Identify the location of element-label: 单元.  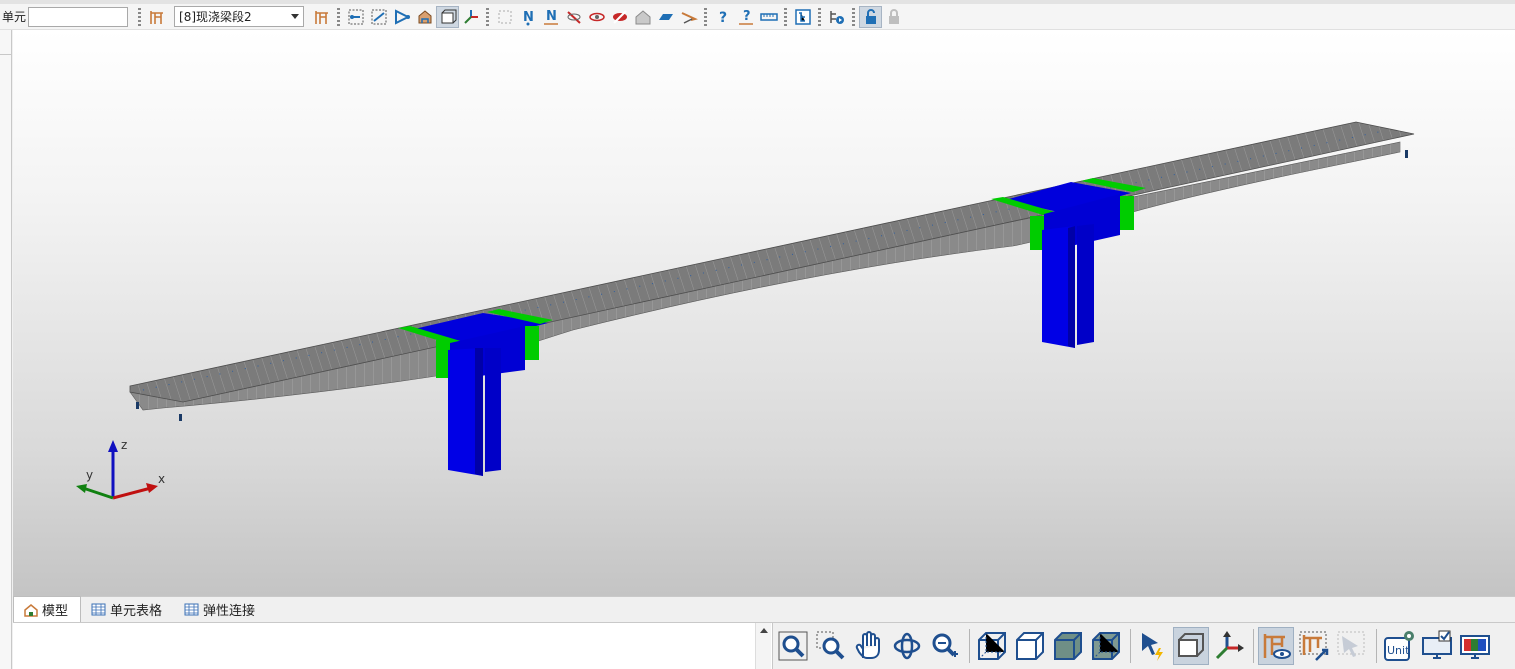
(14, 17).